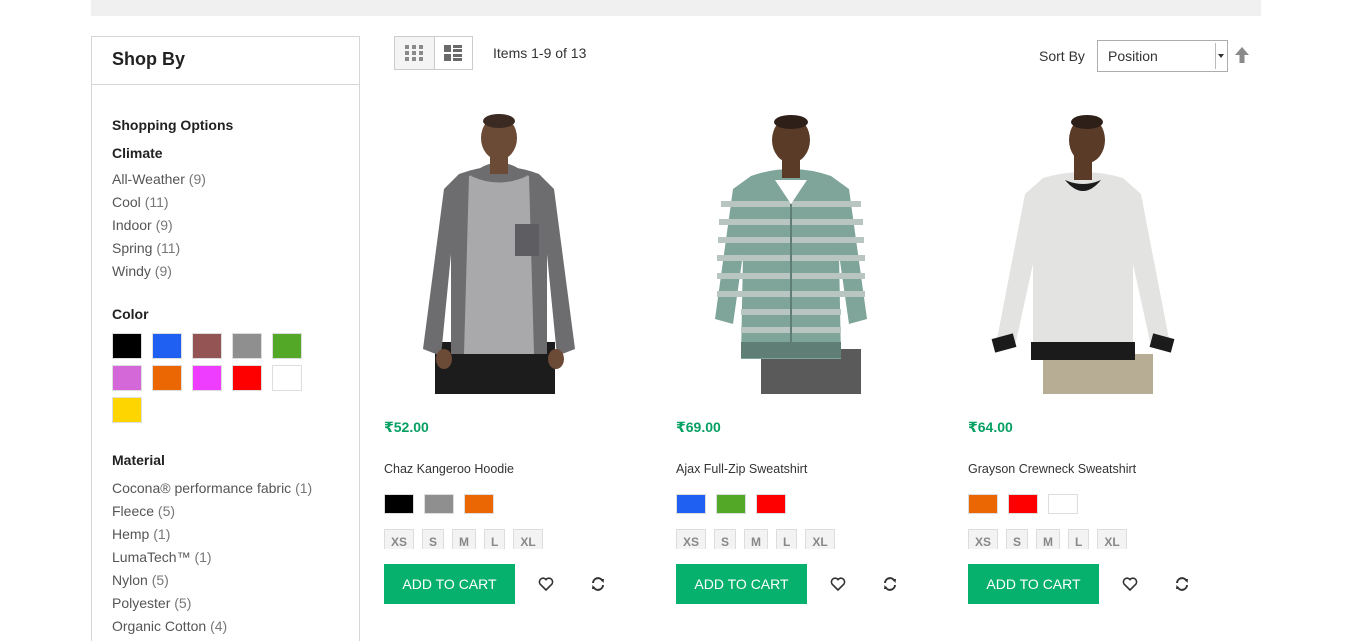 This screenshot has width=1352, height=641. I want to click on sort-by-select: Position, so click(1162, 56).